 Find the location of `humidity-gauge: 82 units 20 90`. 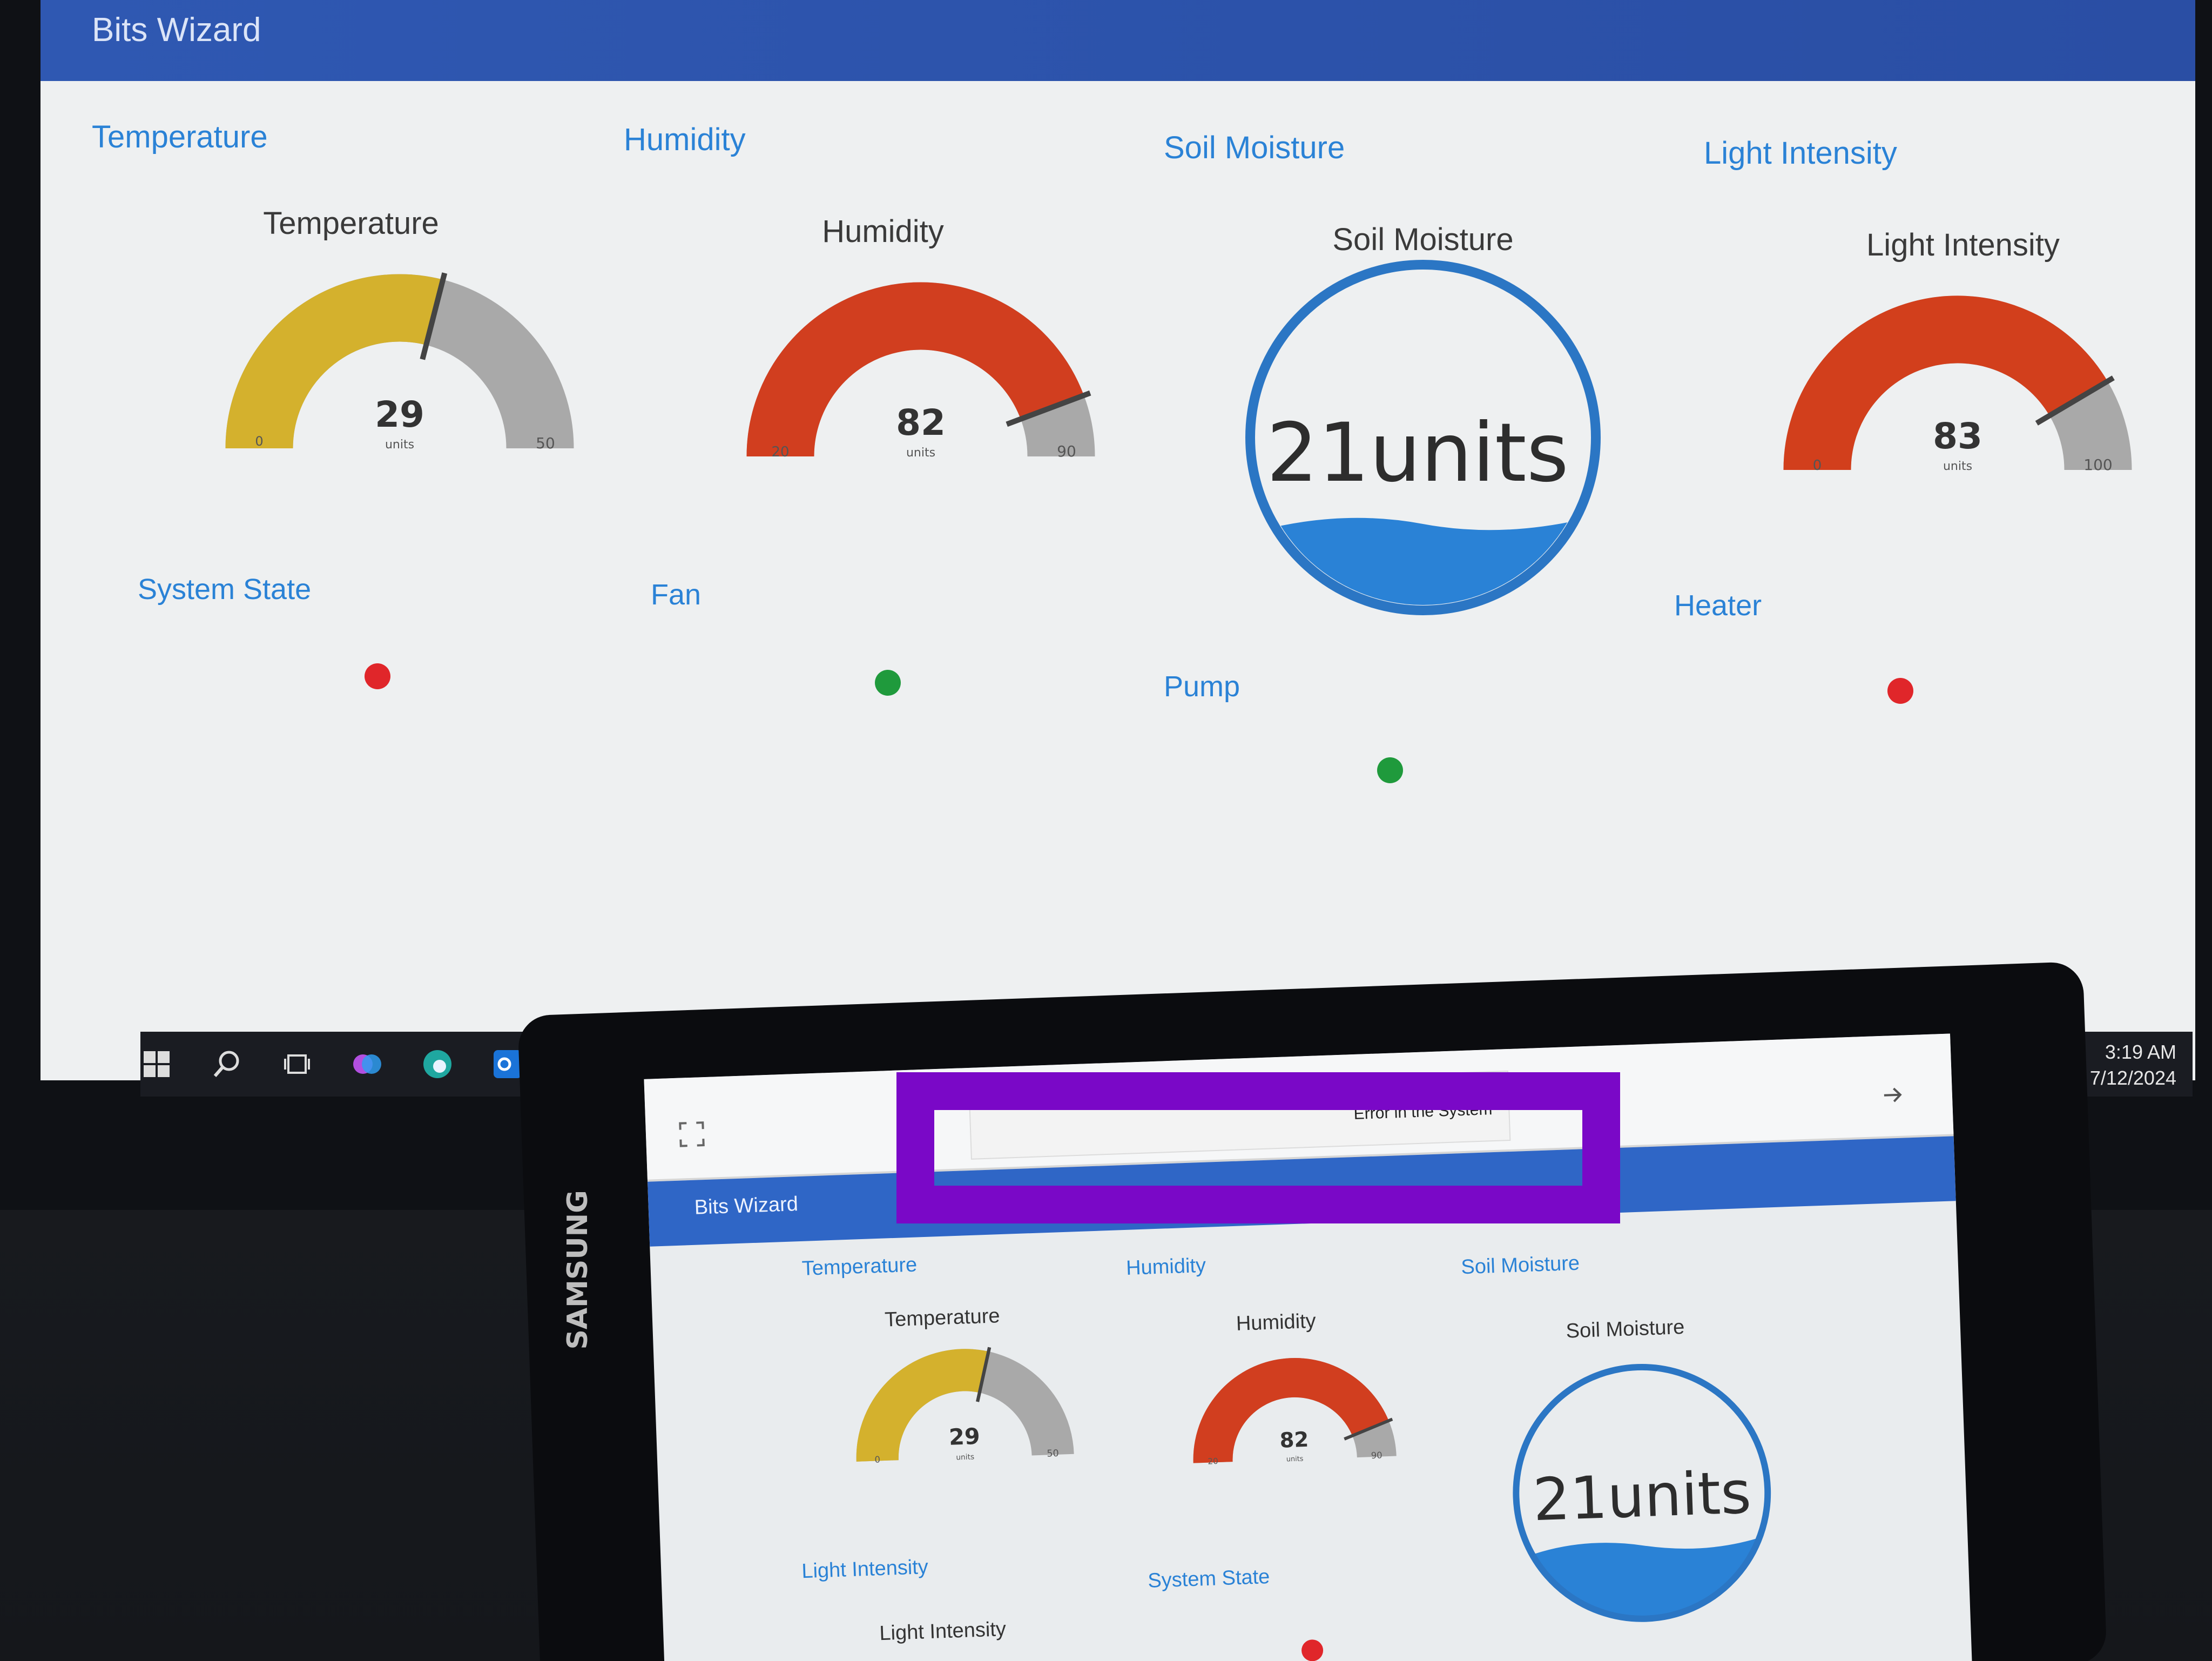

humidity-gauge: 82 units 20 90 is located at coordinates (920, 371).